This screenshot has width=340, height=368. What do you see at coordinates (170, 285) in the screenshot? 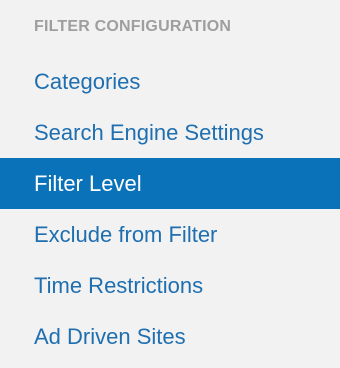
I see `menu-item-time-restrictions: Time Restrictions` at bounding box center [170, 285].